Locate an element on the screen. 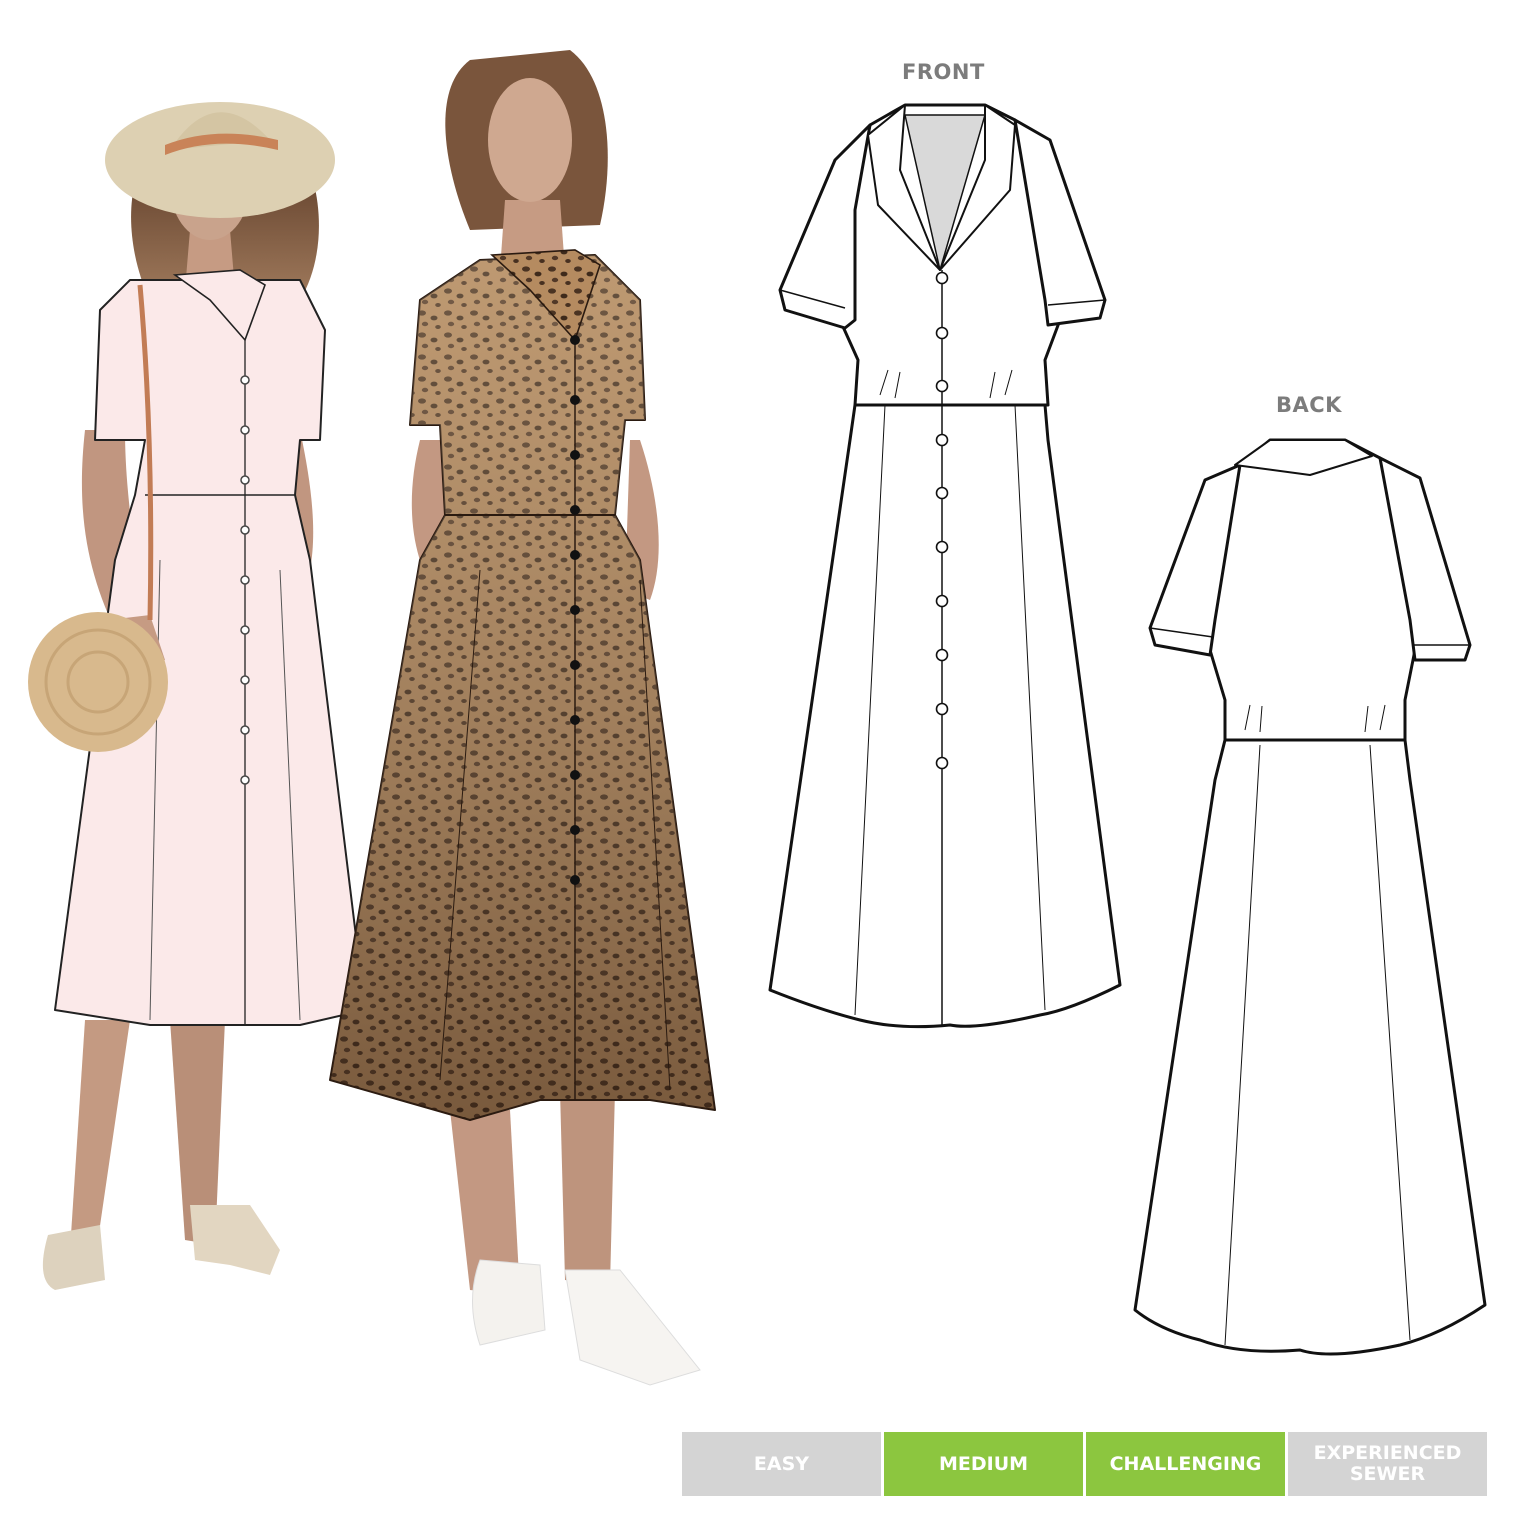 Image resolution: width=1521 pixels, height=1526 pixels. difficulty-level-easy: EASY is located at coordinates (783, 1464).